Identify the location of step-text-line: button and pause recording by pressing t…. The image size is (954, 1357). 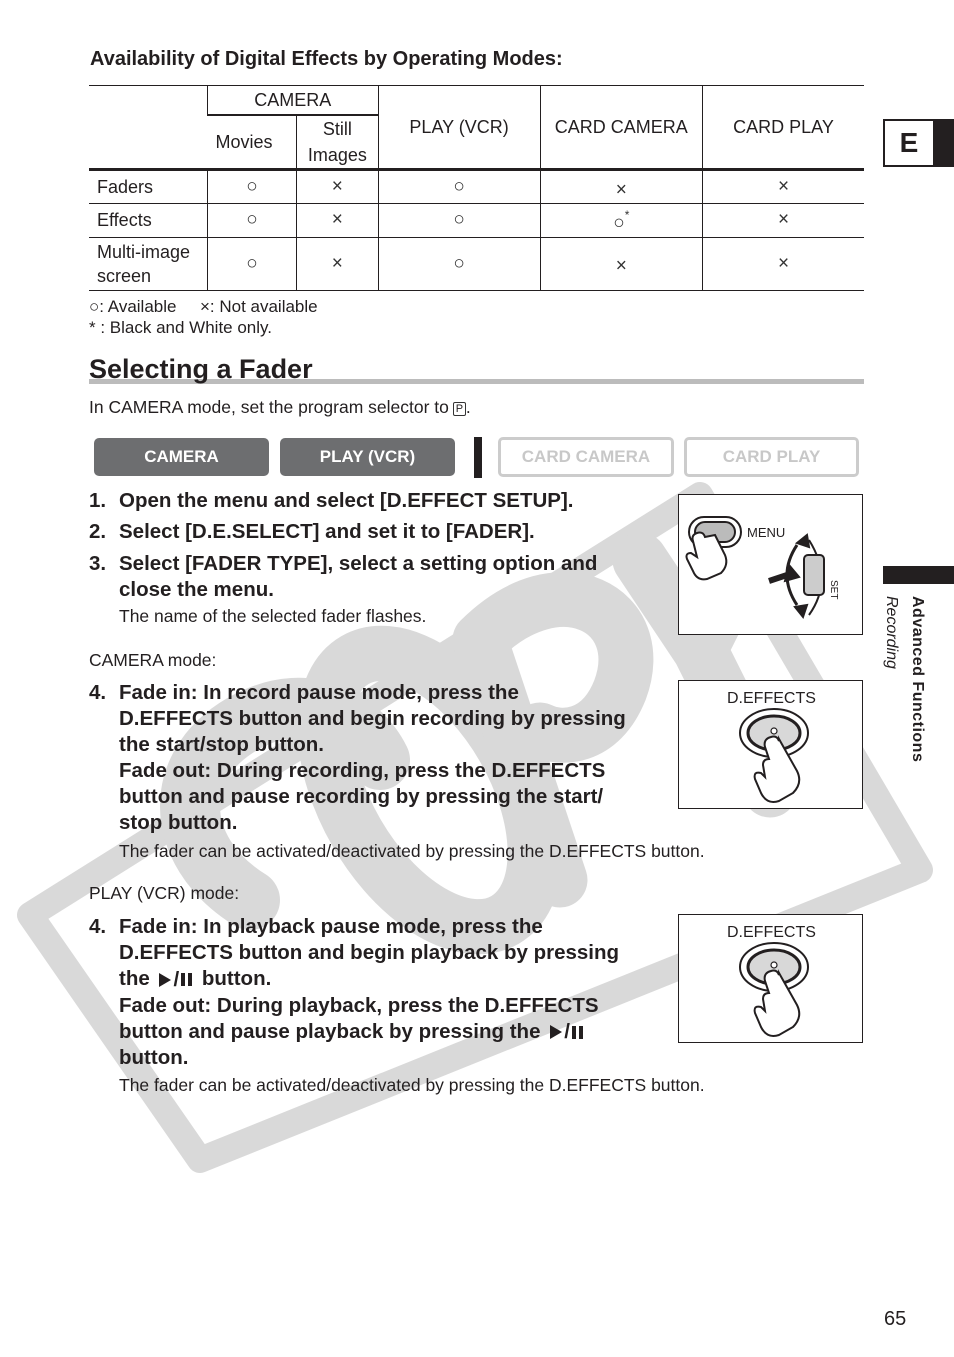
(361, 796).